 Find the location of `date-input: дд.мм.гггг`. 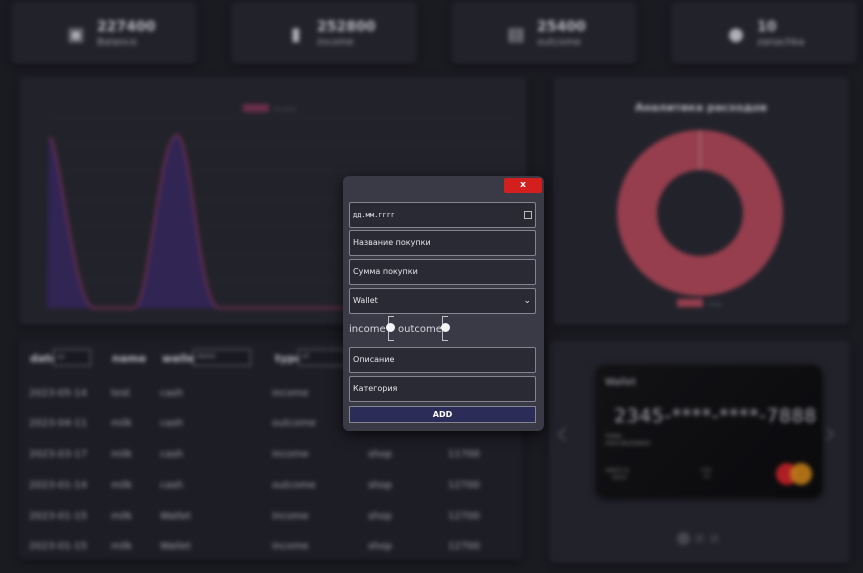

date-input: дд.мм.гггг is located at coordinates (442, 215).